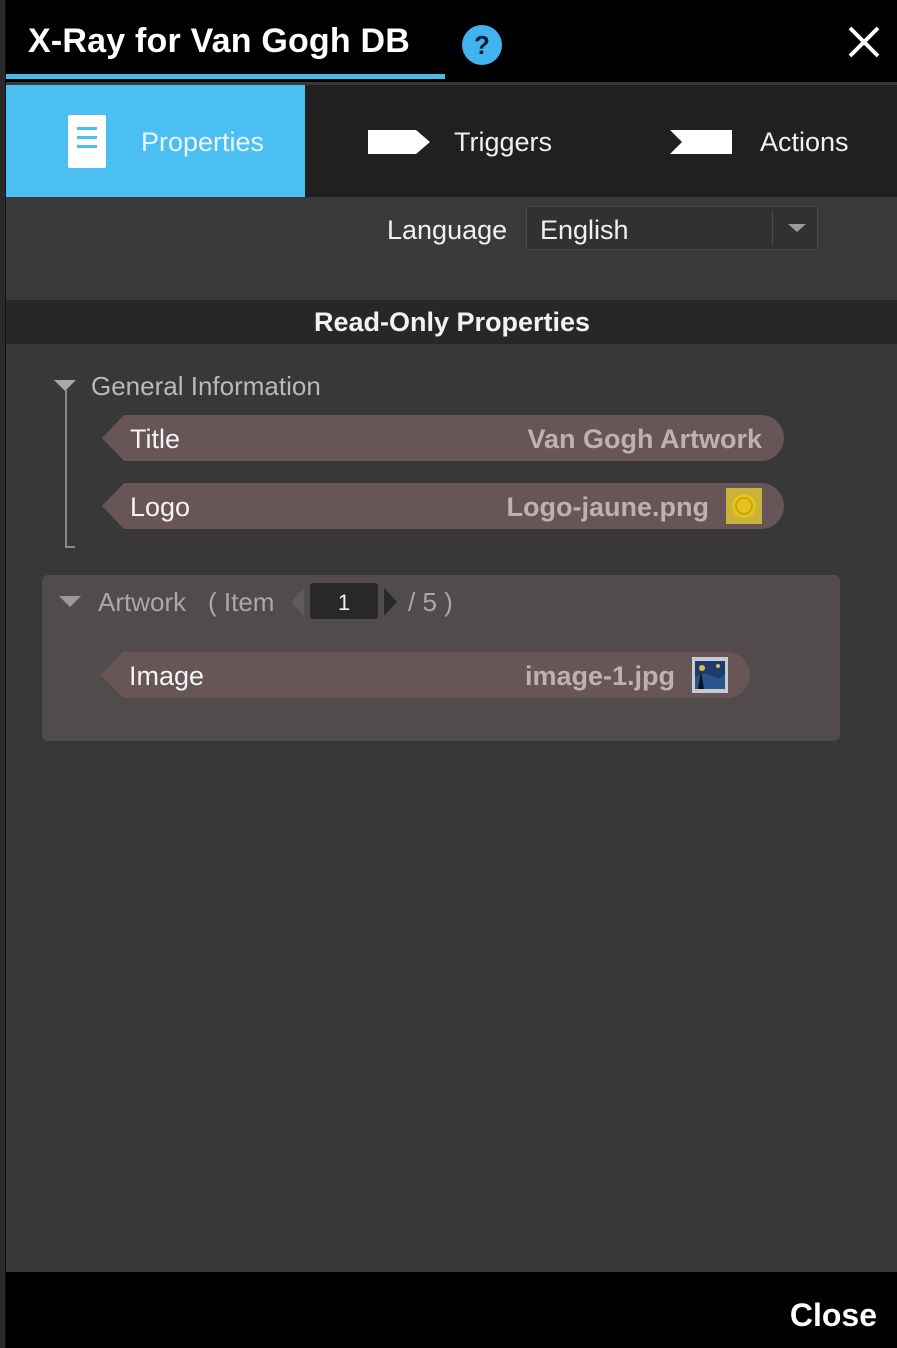  What do you see at coordinates (672, 228) in the screenshot?
I see `language-select: English` at bounding box center [672, 228].